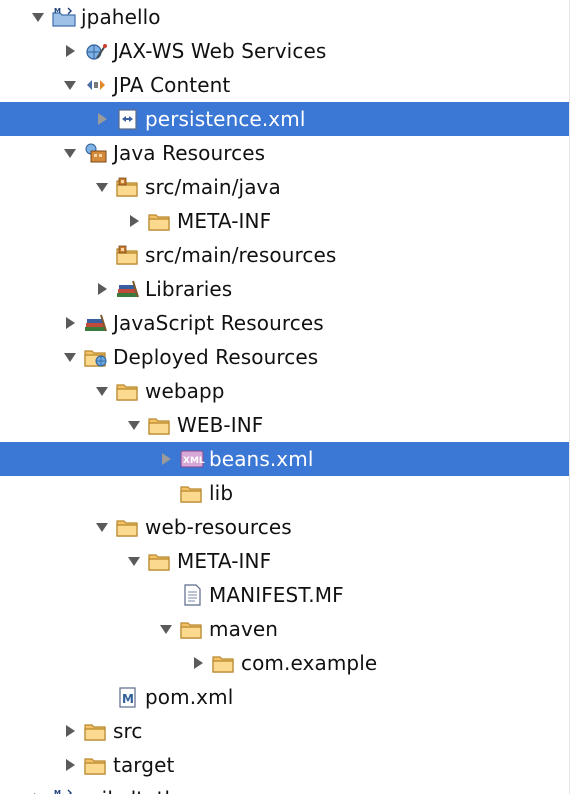  Describe the element at coordinates (244, 629) in the screenshot. I see `tree-item-label: maven` at that location.